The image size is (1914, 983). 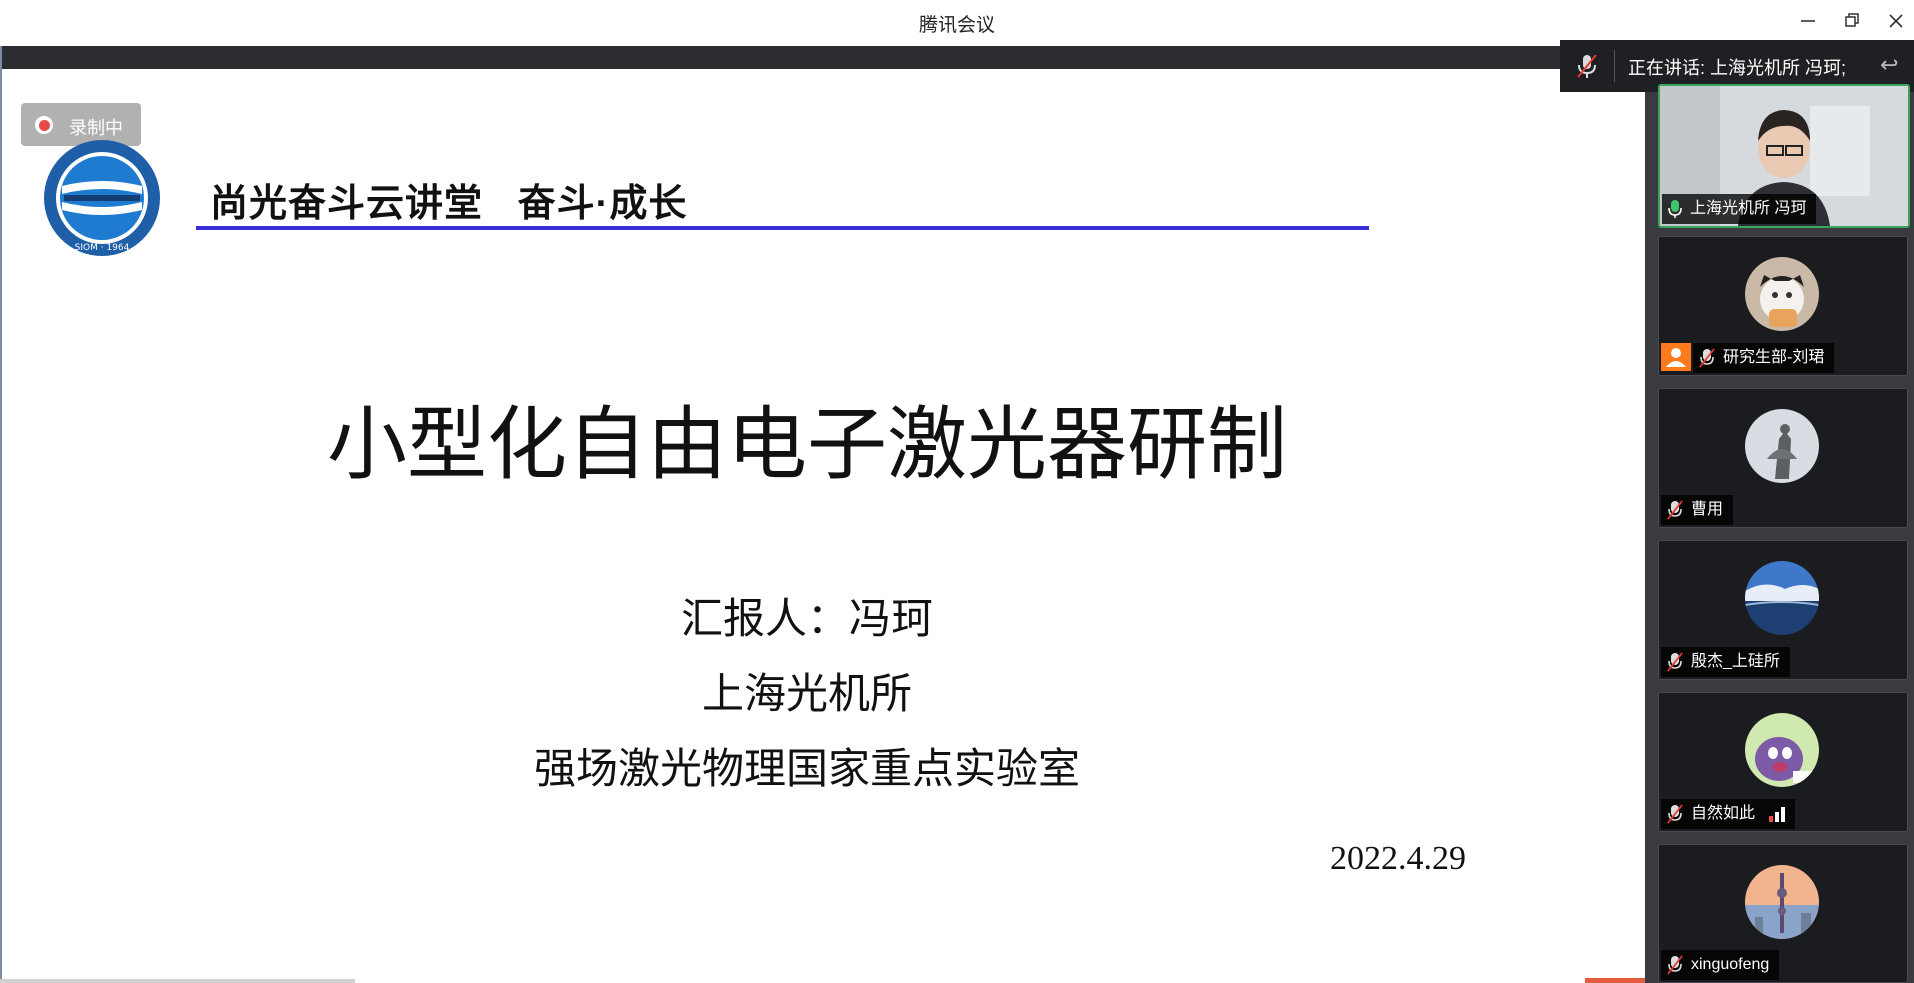 What do you see at coordinates (1676, 357) in the screenshot?
I see `host-role-icon` at bounding box center [1676, 357].